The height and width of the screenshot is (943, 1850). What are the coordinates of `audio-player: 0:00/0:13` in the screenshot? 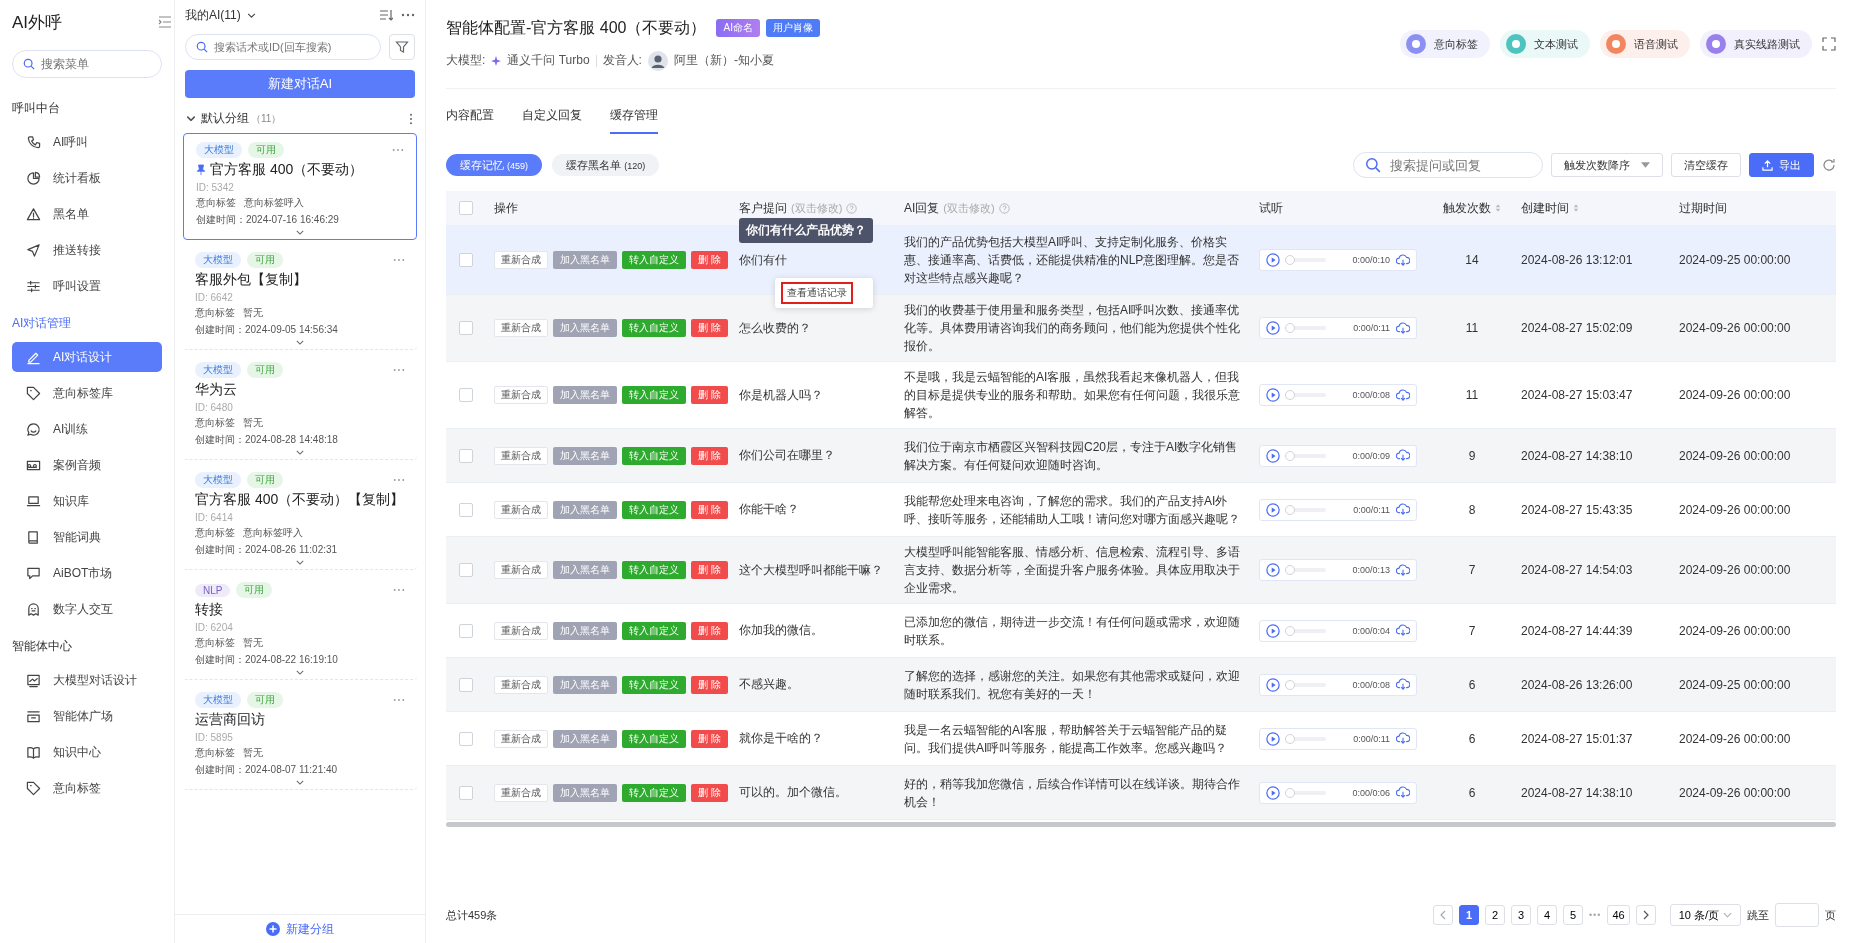 It's located at (1338, 570).